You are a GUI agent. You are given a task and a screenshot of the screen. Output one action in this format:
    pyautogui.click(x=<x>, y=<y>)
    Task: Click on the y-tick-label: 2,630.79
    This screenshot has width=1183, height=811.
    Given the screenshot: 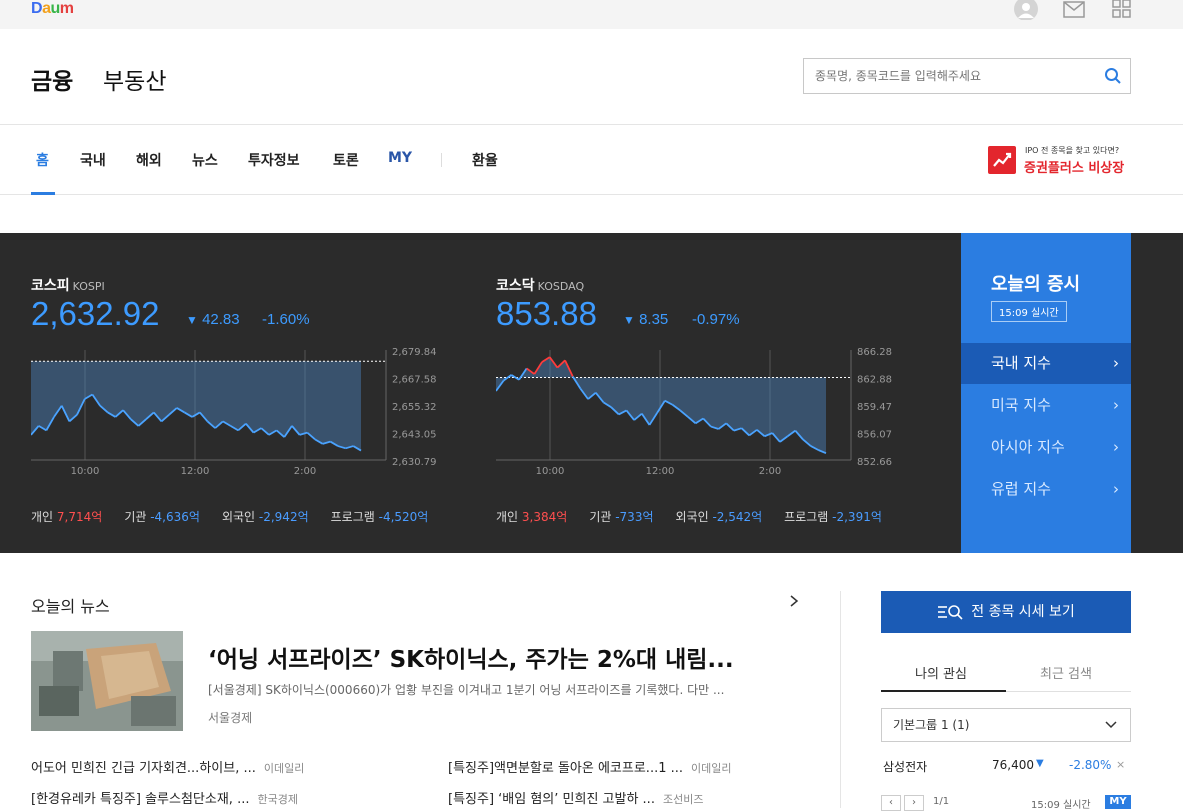 What is the action you would take?
    pyautogui.click(x=414, y=462)
    